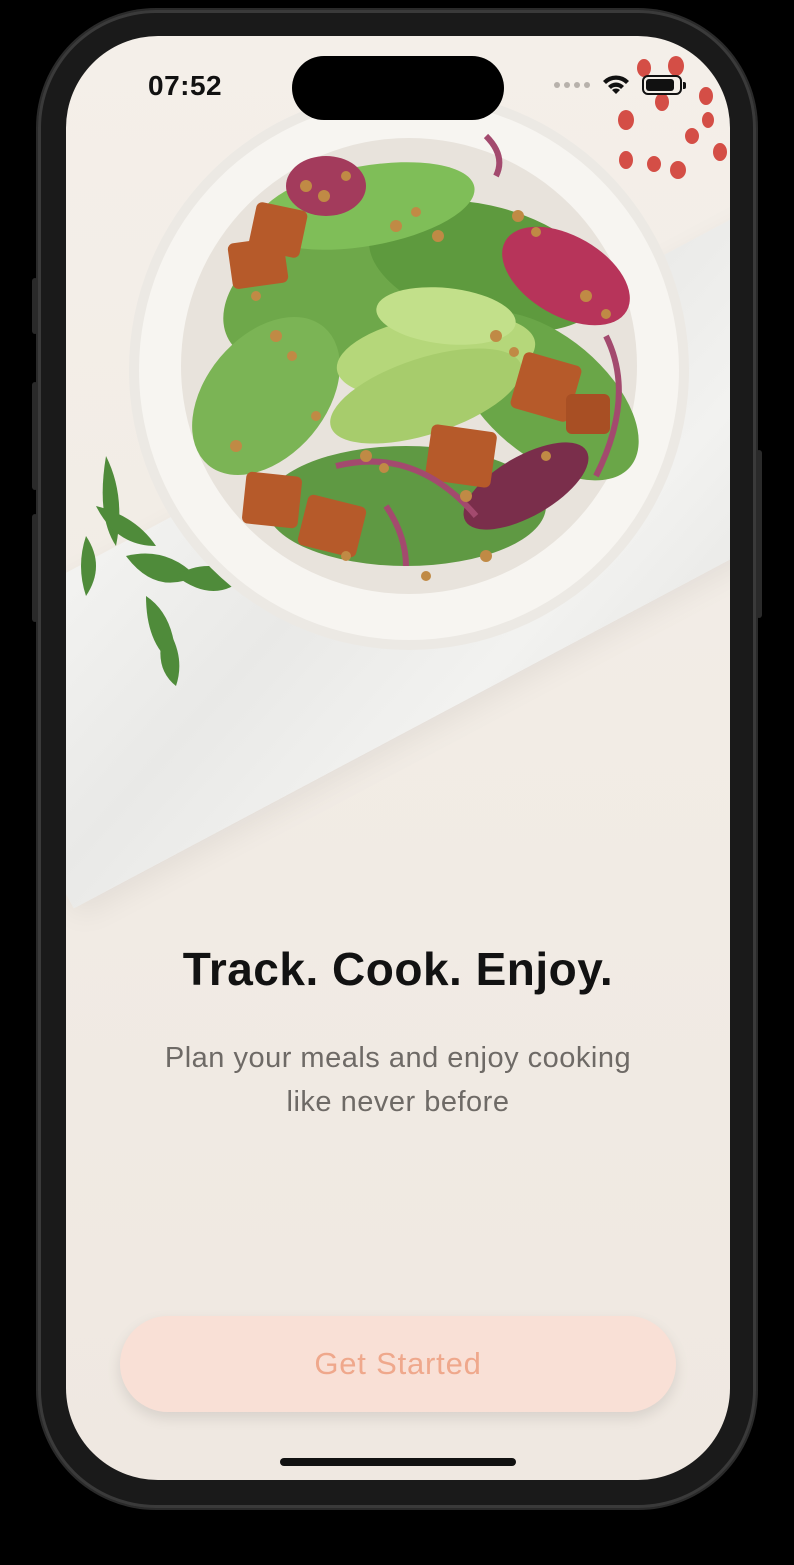 The width and height of the screenshot is (794, 1565). What do you see at coordinates (35, 436) in the screenshot?
I see `volume-up-button` at bounding box center [35, 436].